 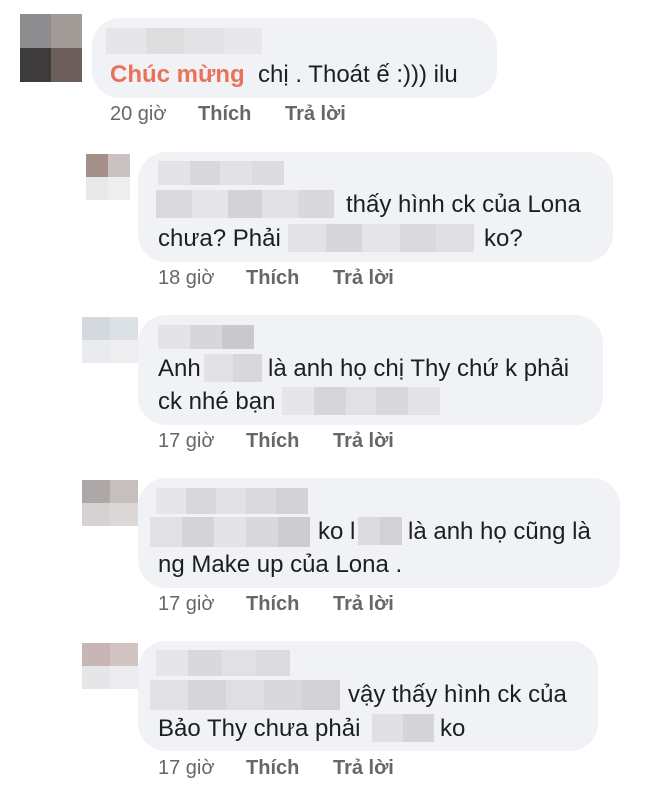 I want to click on comment-meta: 20 giờ Thích Trả lời, so click(x=228, y=114).